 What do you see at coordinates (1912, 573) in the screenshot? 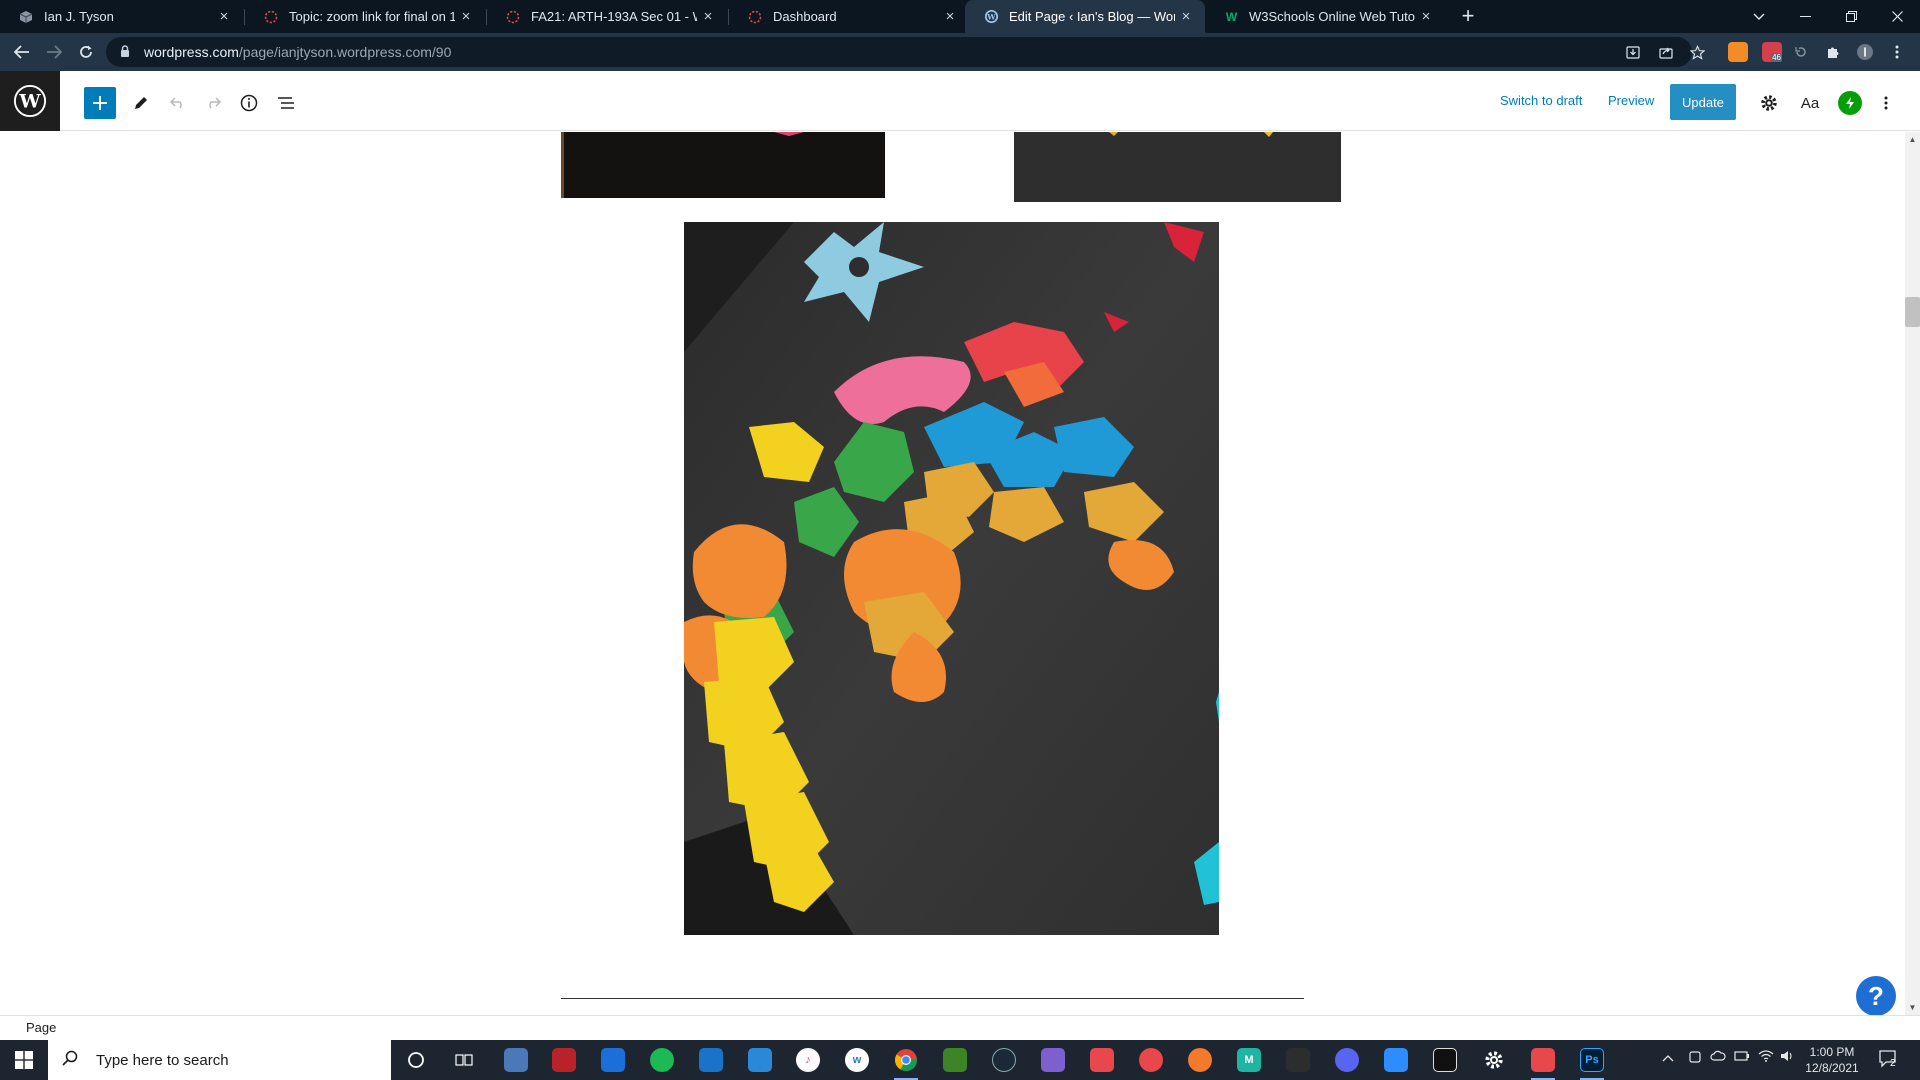
I see `editor-scrollbar` at bounding box center [1912, 573].